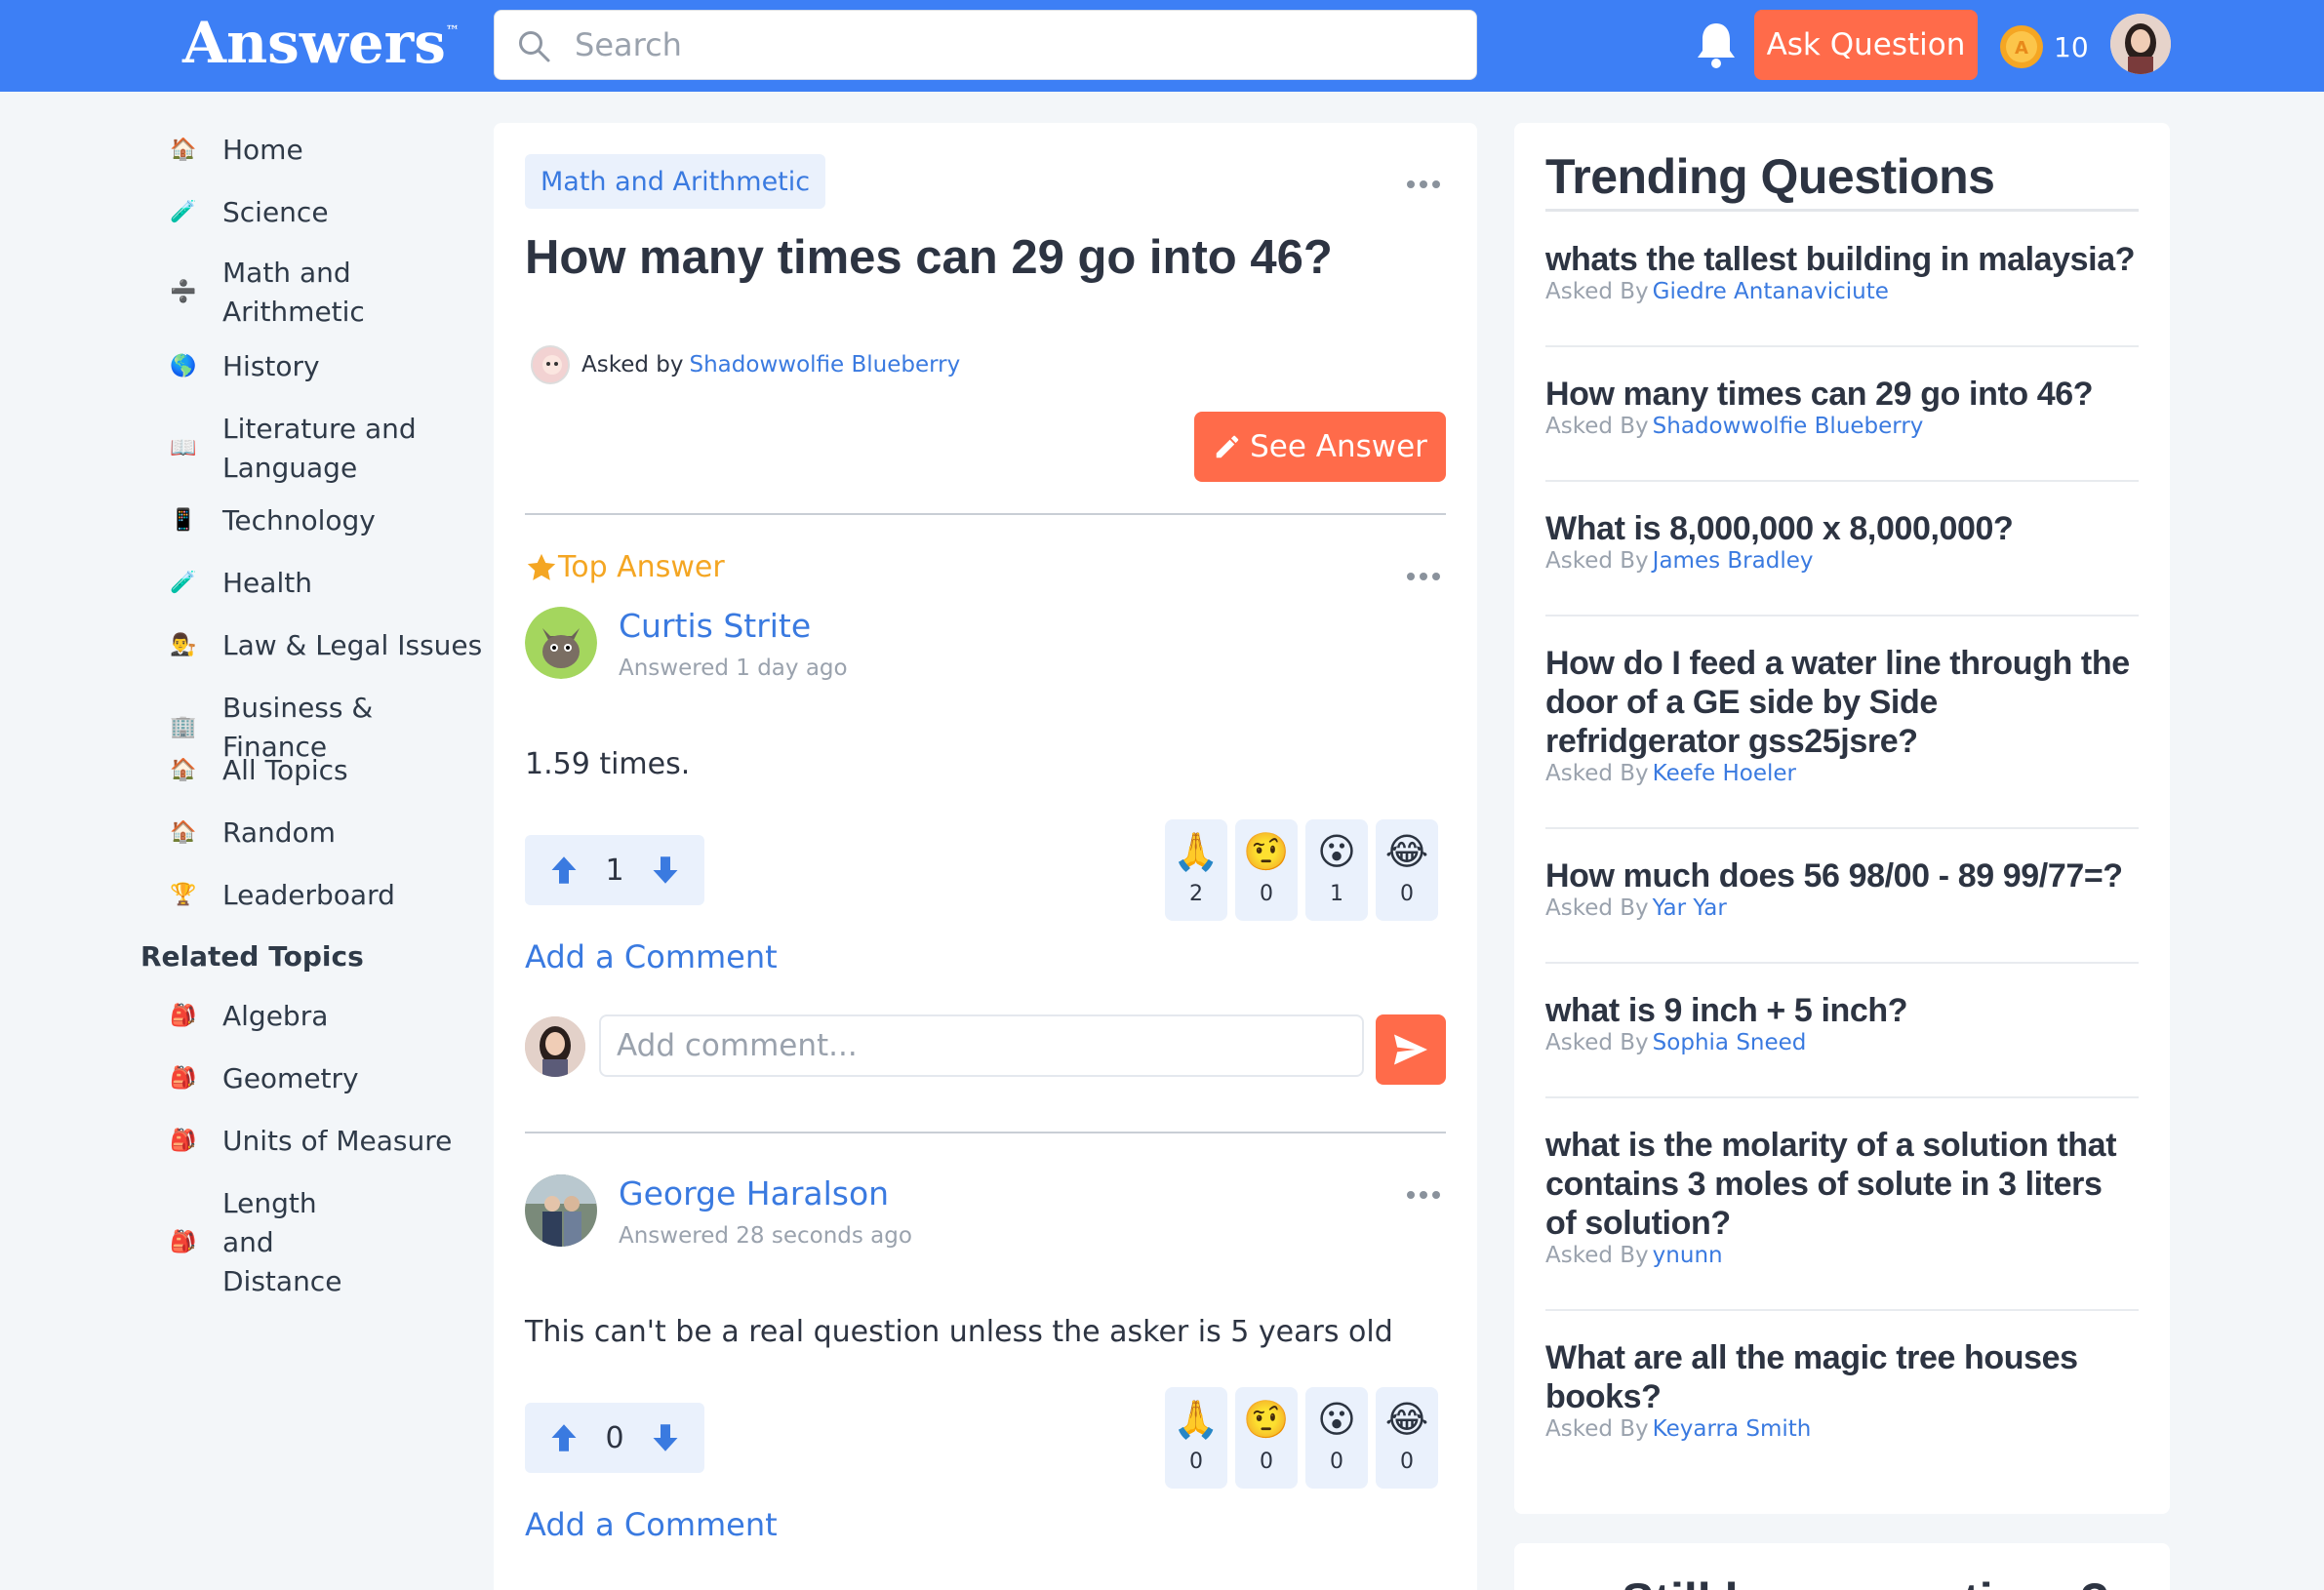 Image resolution: width=2324 pixels, height=1590 pixels. I want to click on coin-count: 10, so click(2071, 47).